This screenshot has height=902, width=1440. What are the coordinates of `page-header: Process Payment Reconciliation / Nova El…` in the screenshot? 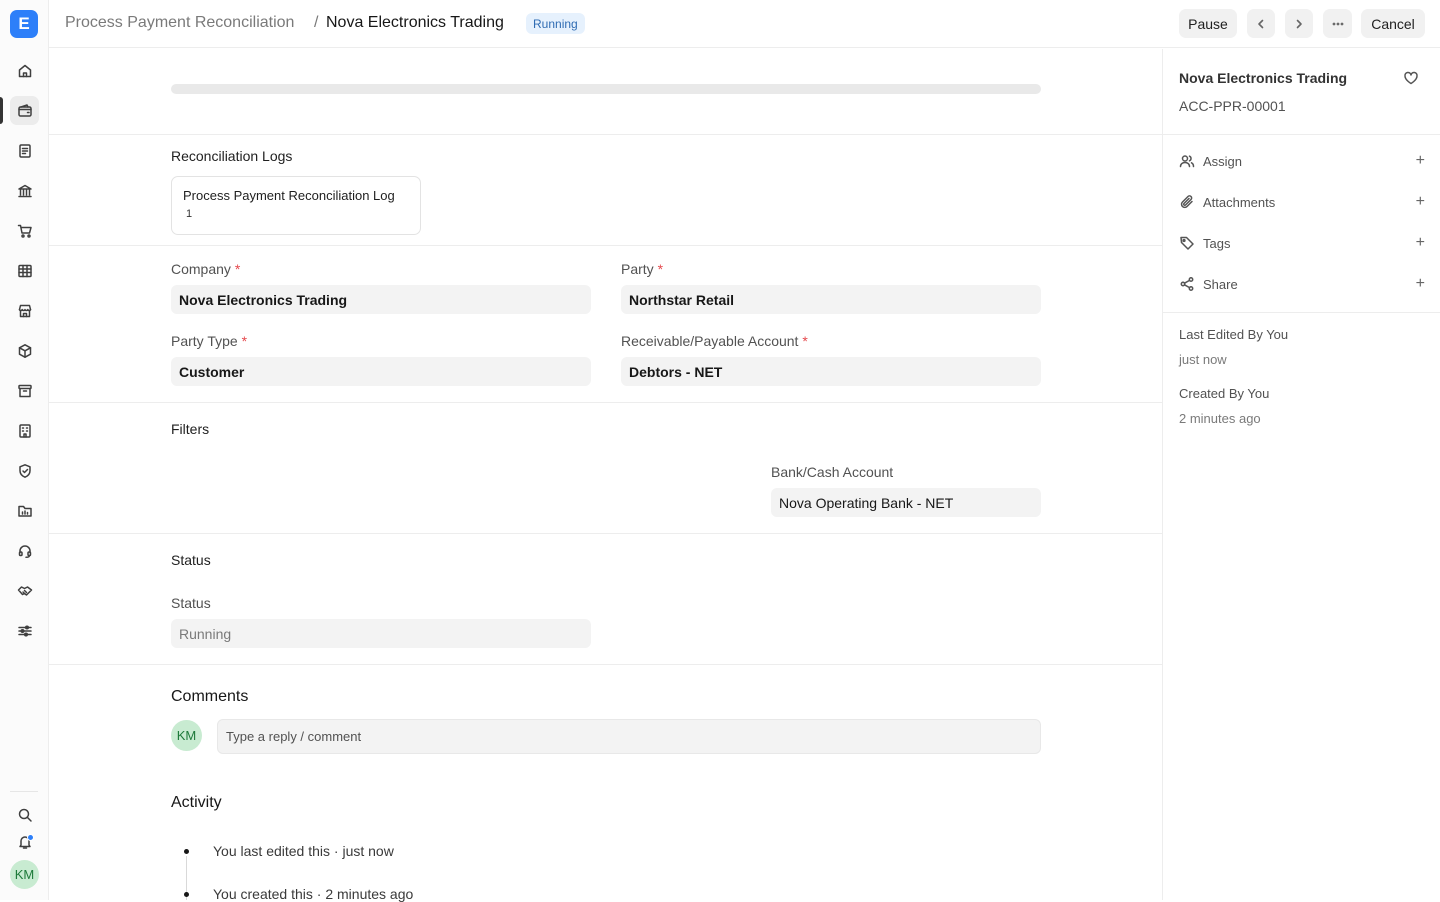 It's located at (744, 24).